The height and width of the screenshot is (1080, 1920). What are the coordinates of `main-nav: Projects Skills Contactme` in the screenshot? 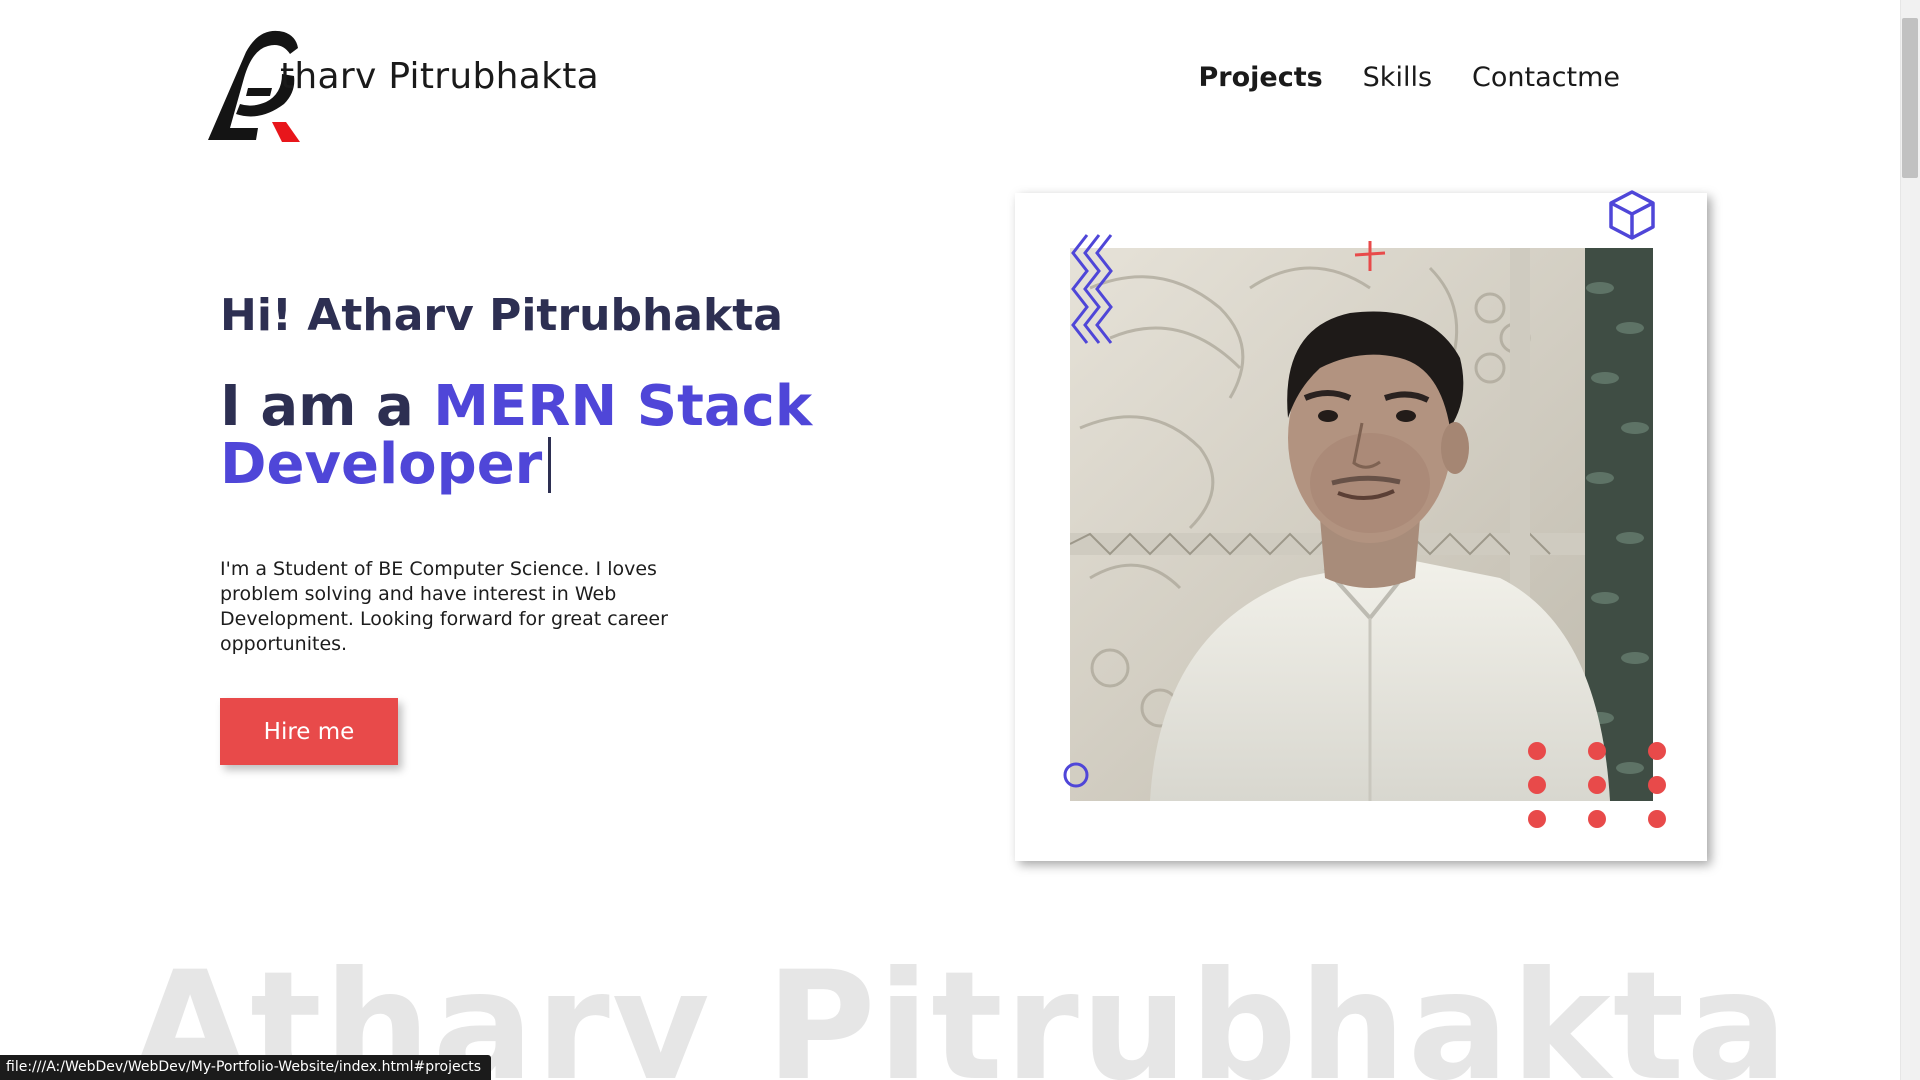 It's located at (1409, 77).